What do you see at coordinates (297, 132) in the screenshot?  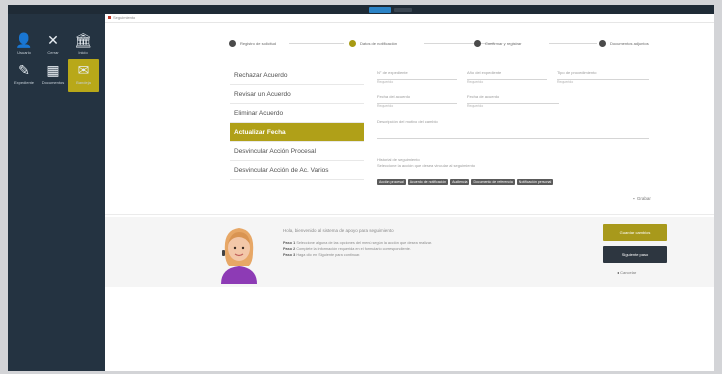 I see `menu-item-actualizar: Actualizar Fecha` at bounding box center [297, 132].